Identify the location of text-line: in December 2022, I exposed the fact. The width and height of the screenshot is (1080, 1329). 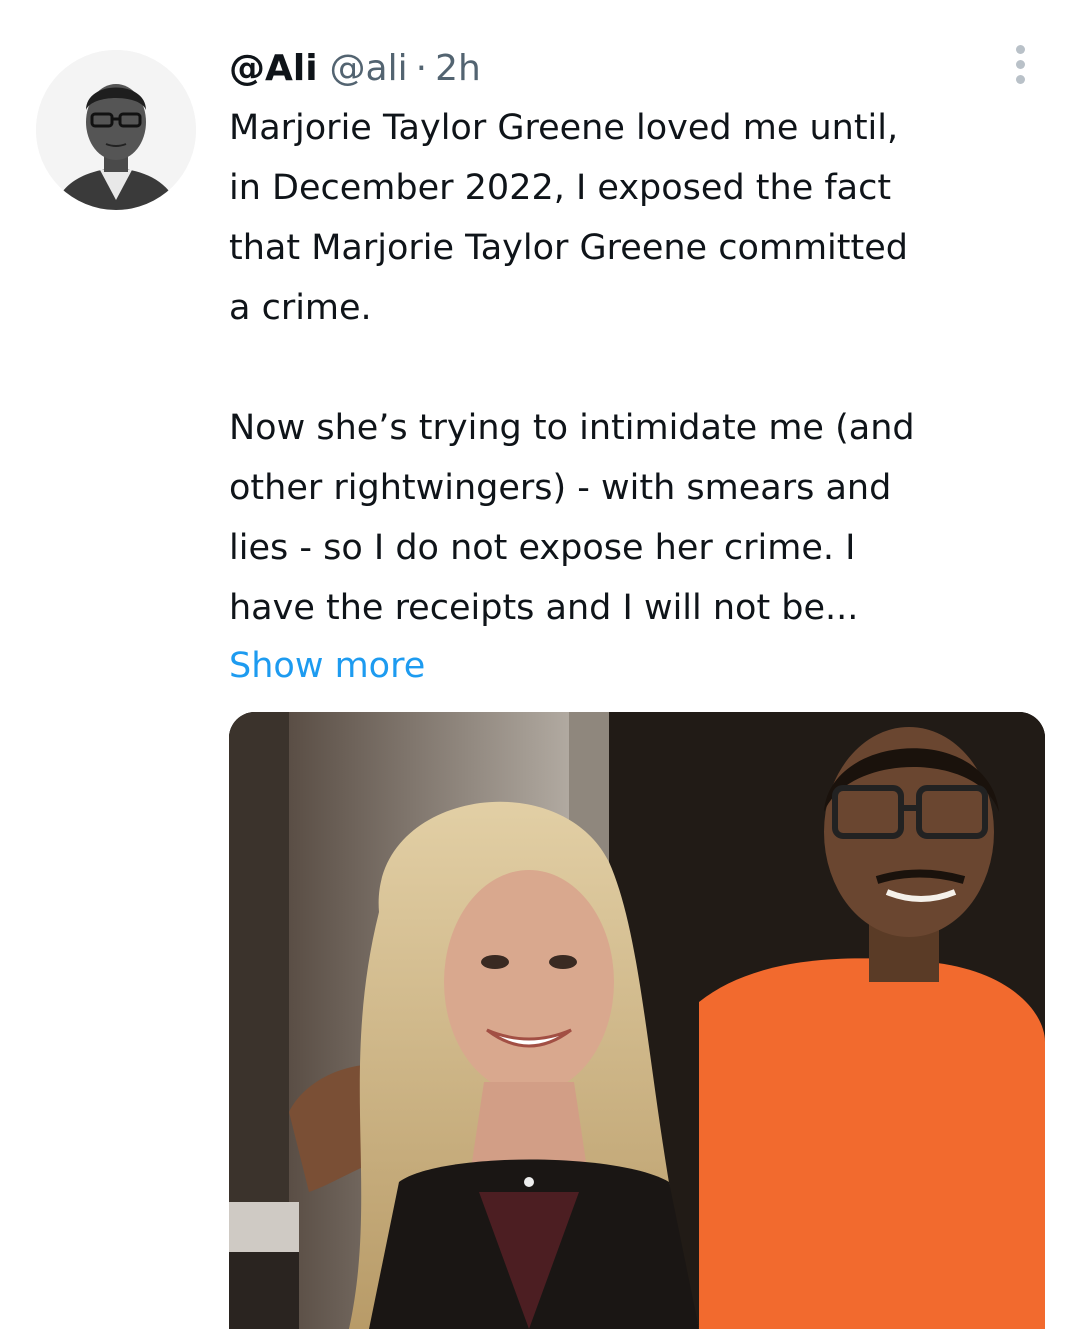
(560, 188).